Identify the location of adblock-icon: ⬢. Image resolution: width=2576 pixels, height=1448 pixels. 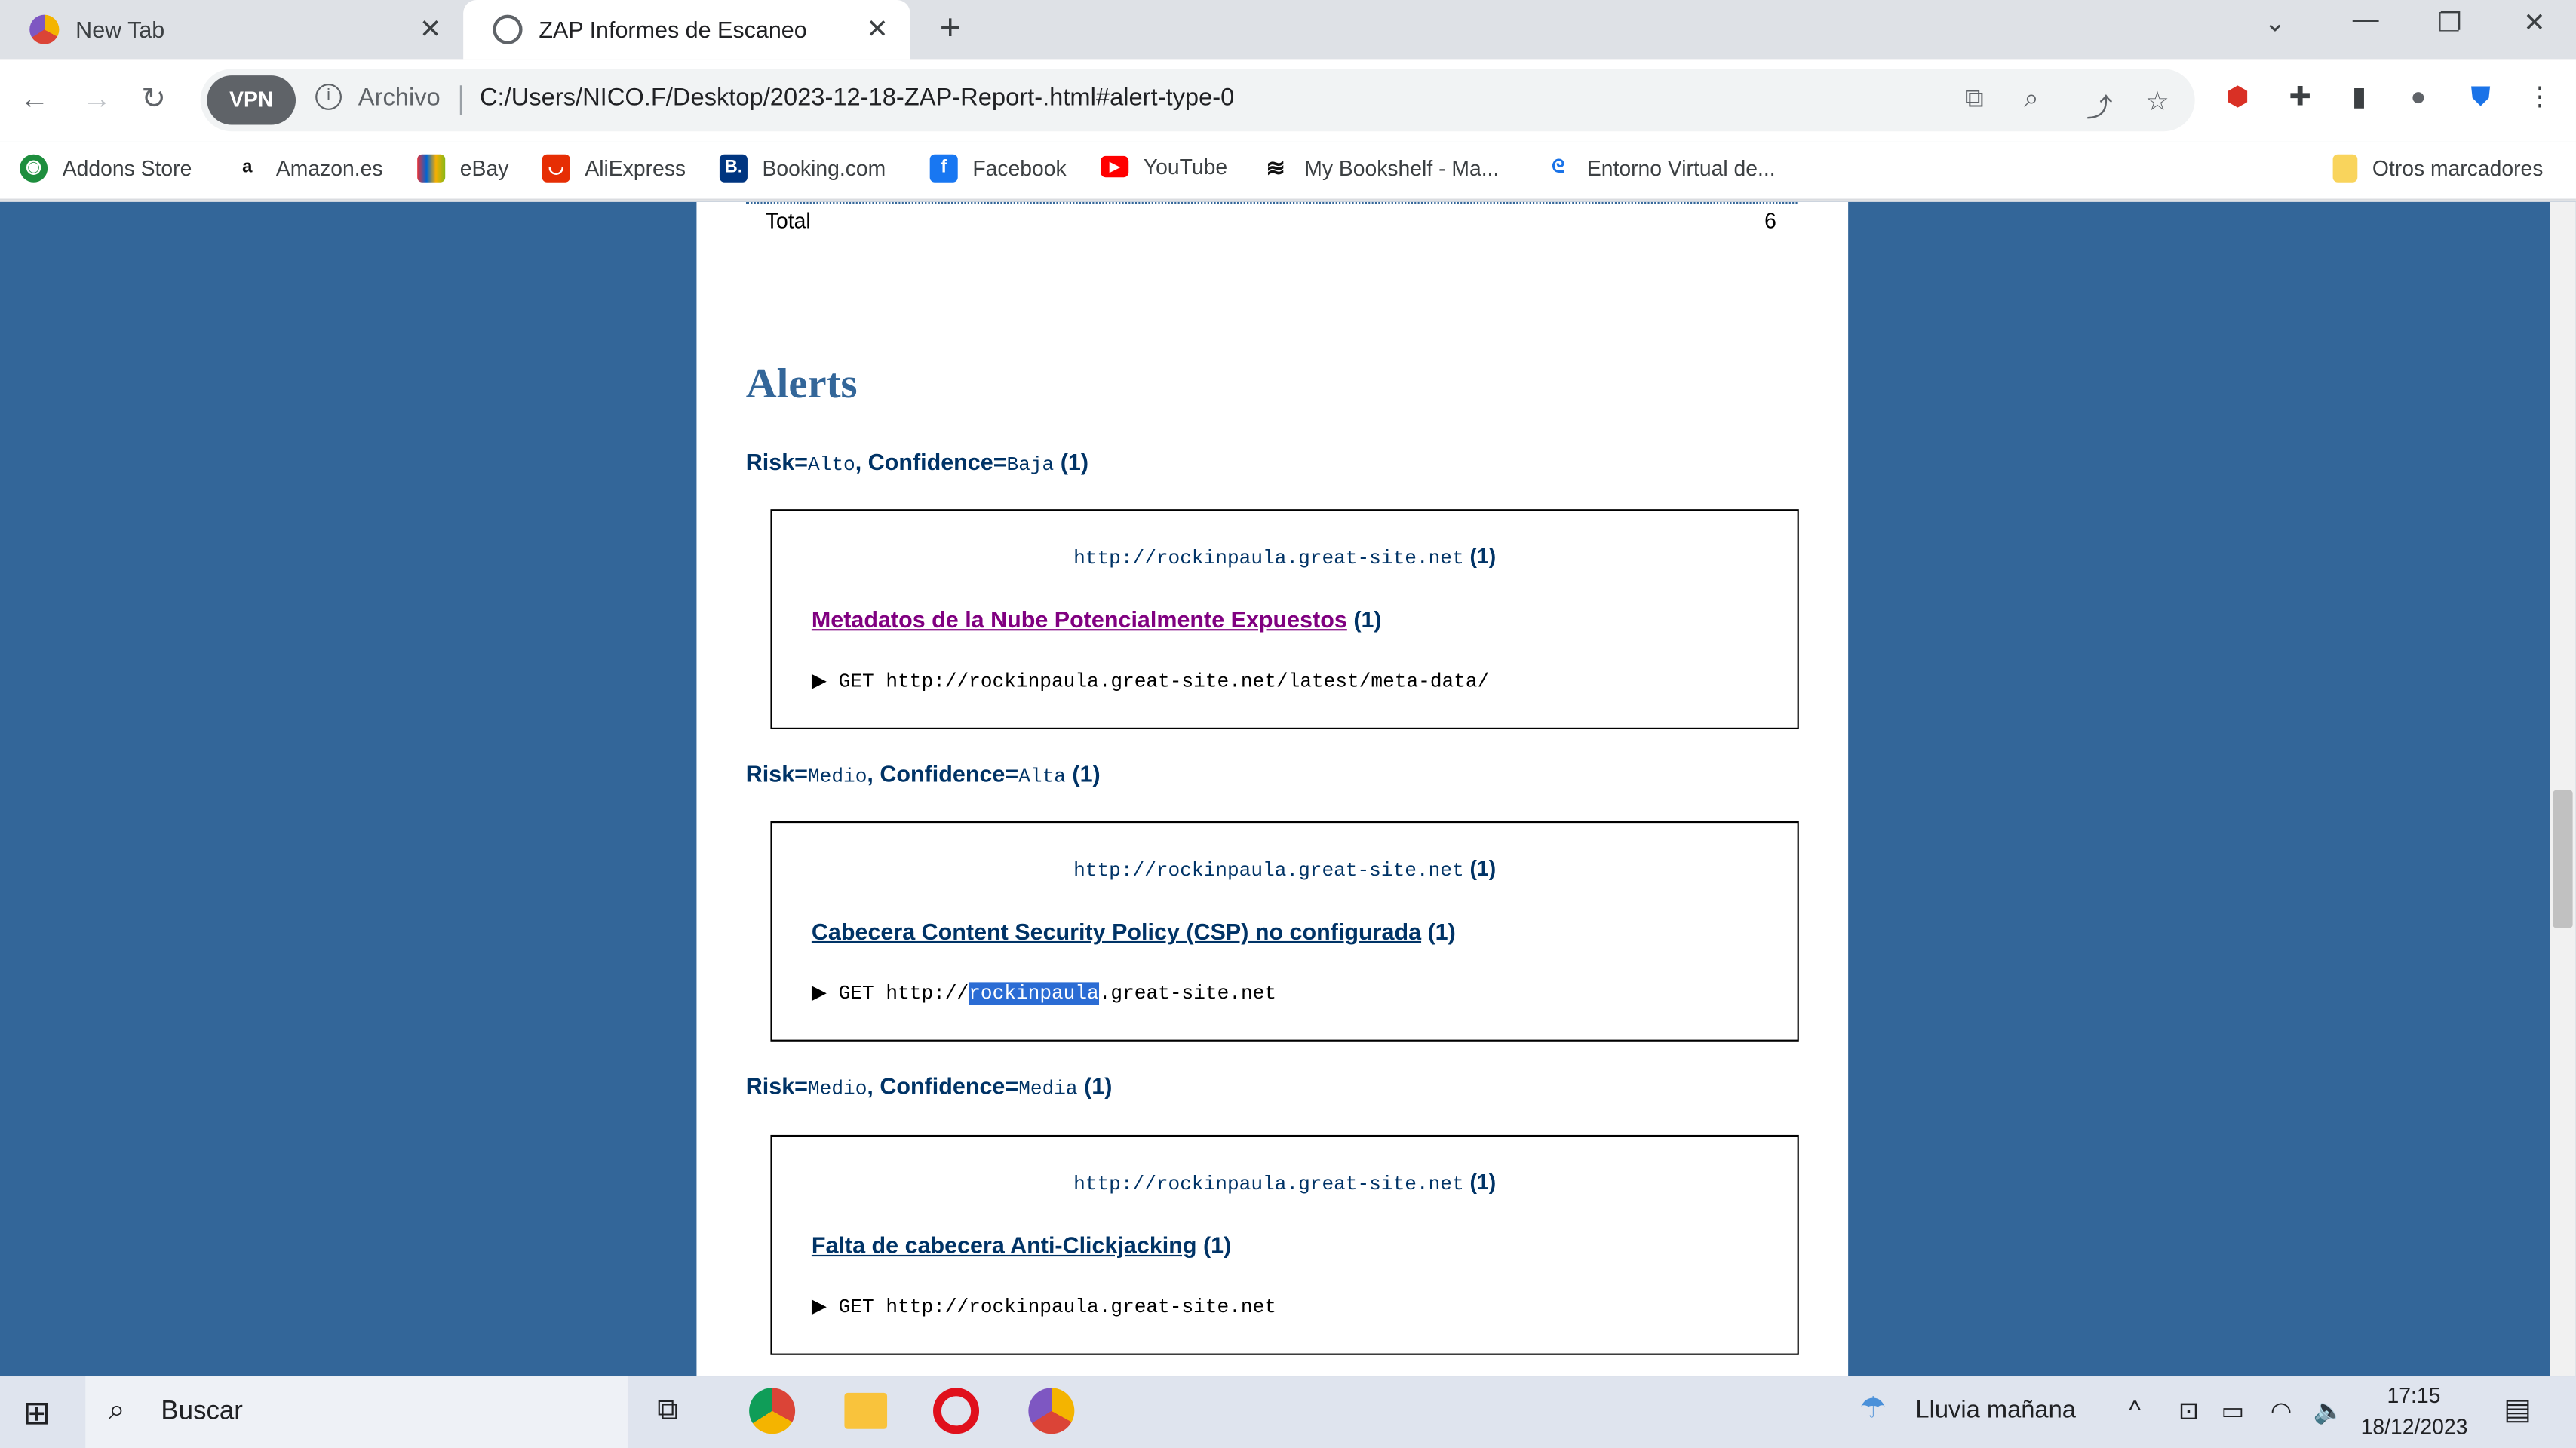
(2238, 98).